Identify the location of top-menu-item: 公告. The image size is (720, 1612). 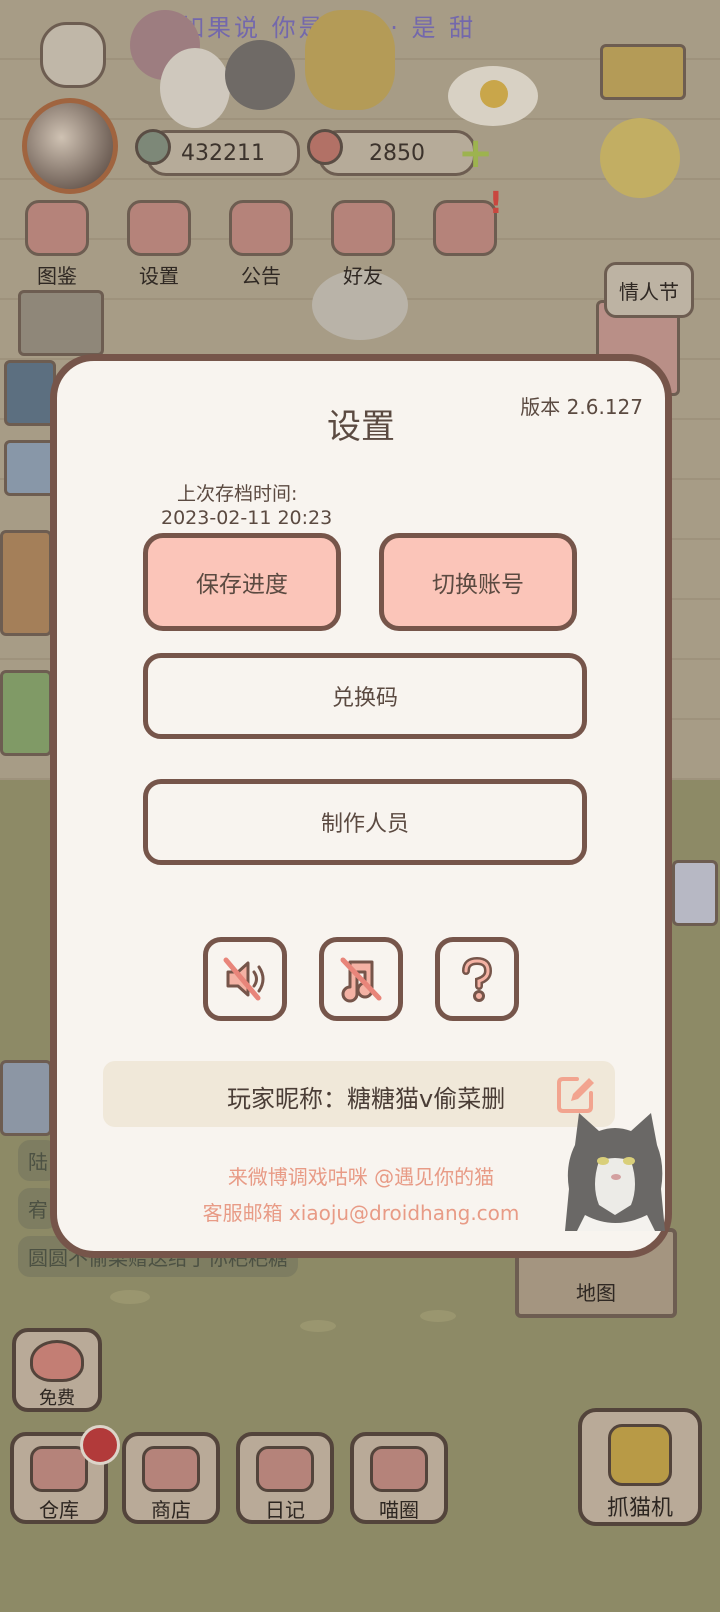
(261, 244).